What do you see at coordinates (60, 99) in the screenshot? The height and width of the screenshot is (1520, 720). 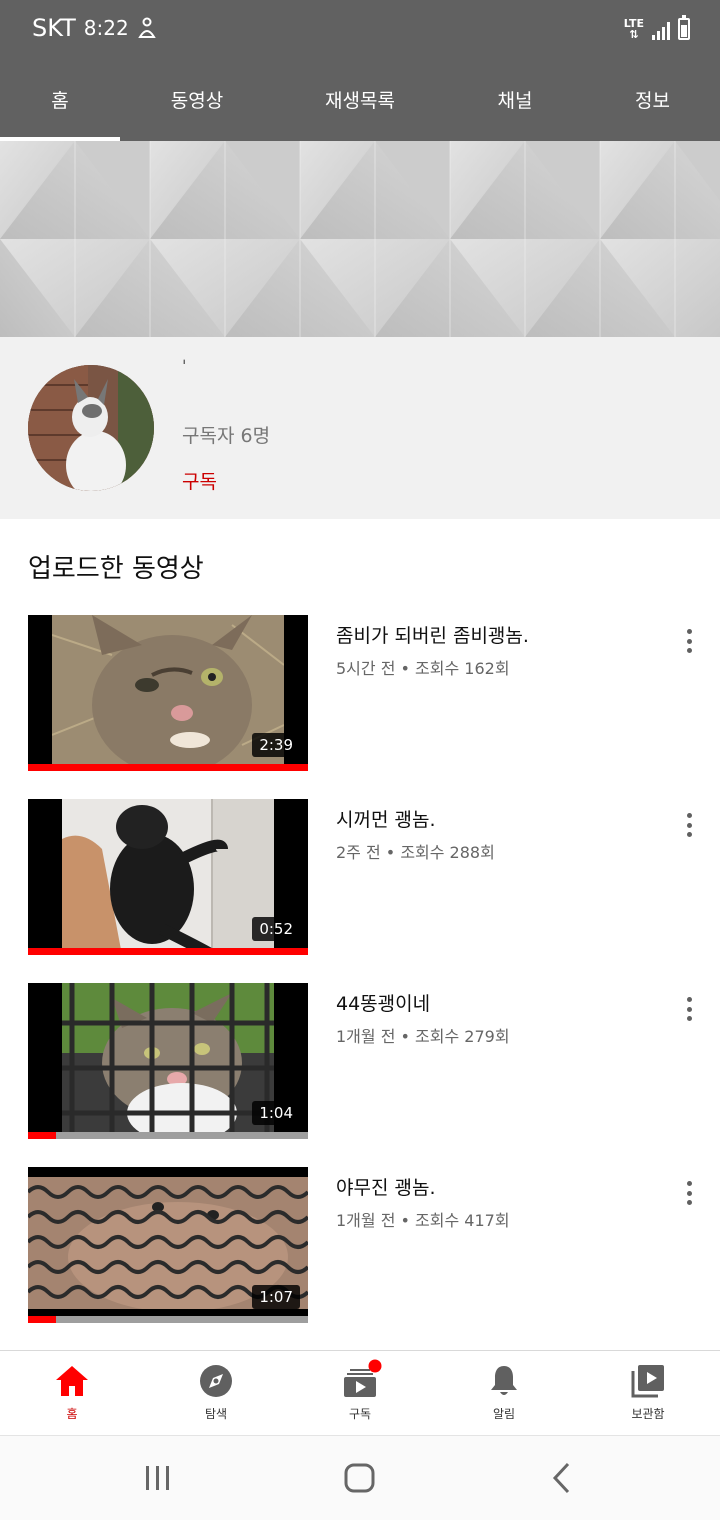 I see `tab-home: 홈` at bounding box center [60, 99].